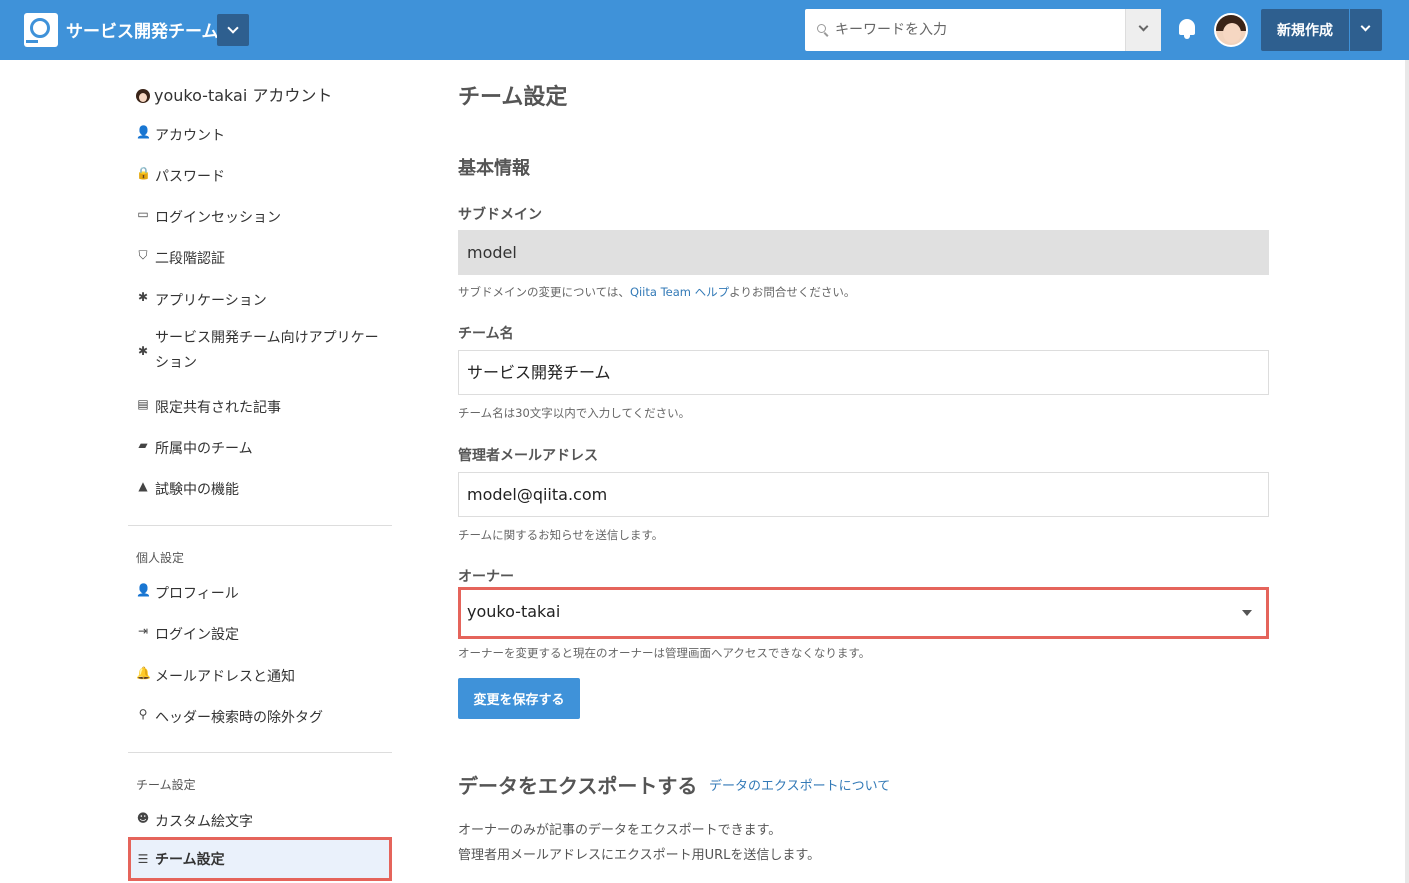  Describe the element at coordinates (143, 96) in the screenshot. I see `avatar-icon` at that location.